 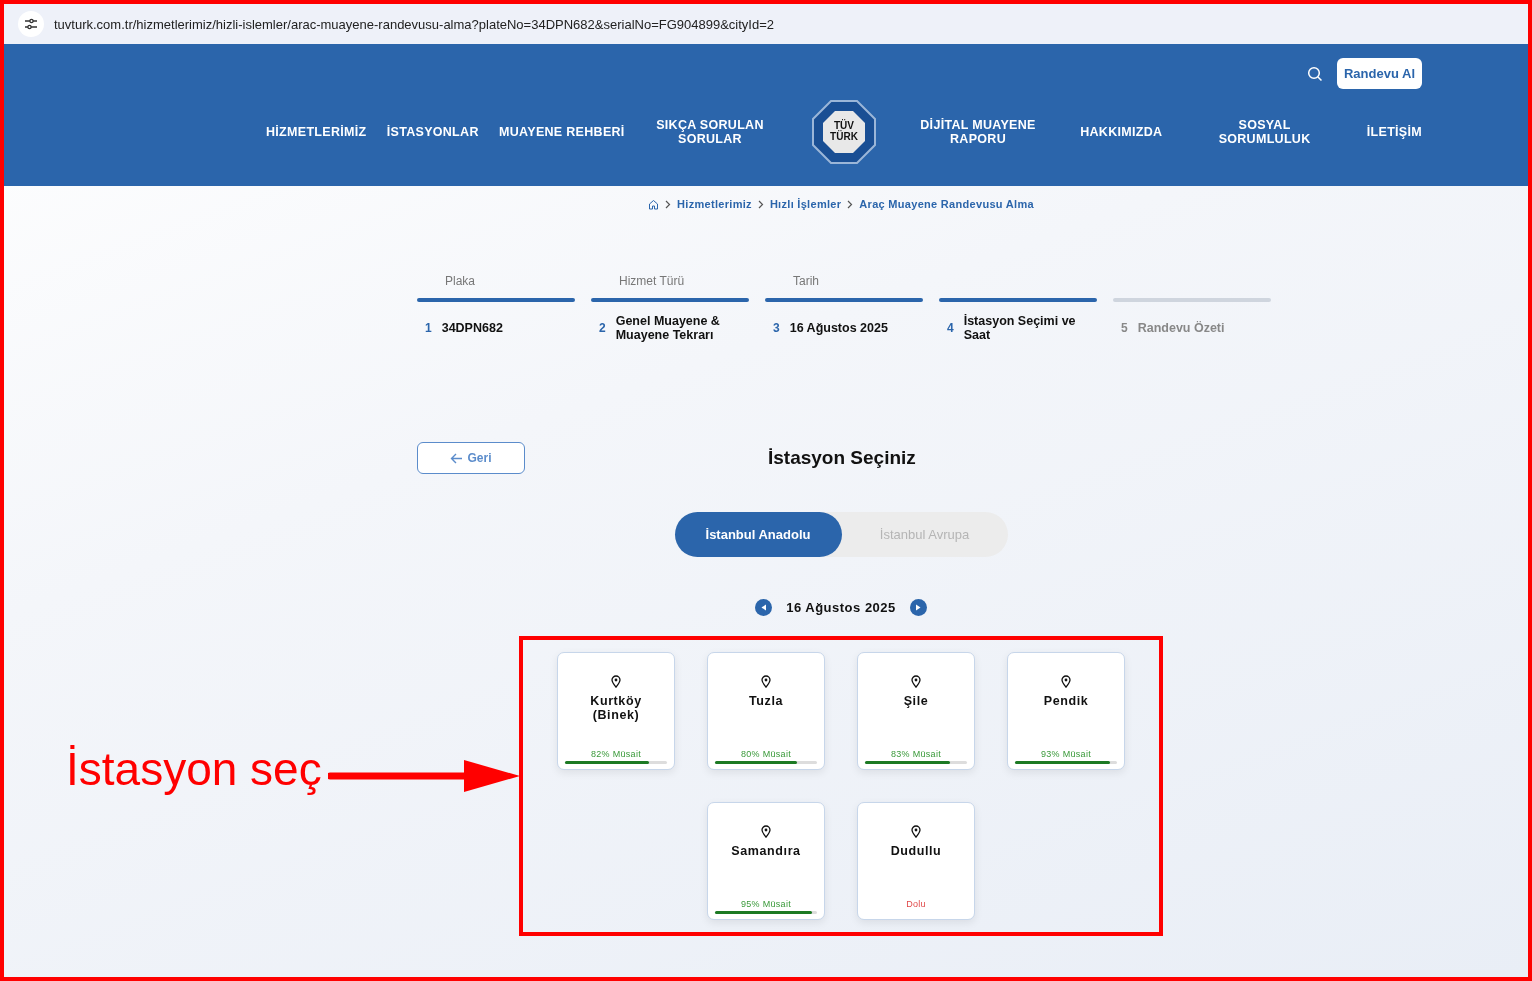 I want to click on station-name: Tuzla, so click(x=766, y=702).